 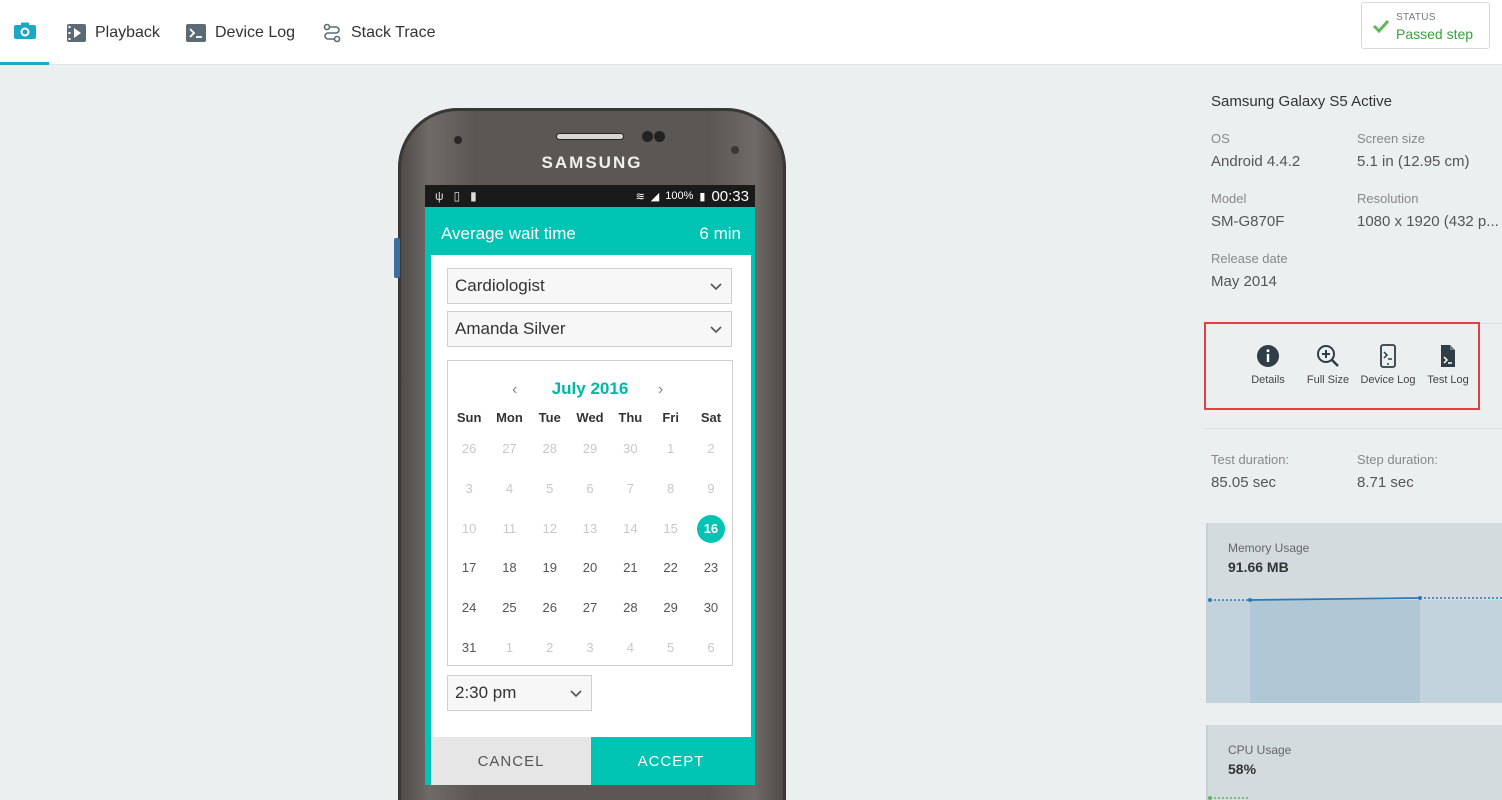 What do you see at coordinates (1354, 762) in the screenshot?
I see `cpu-usage-card: CPU Usage 58%` at bounding box center [1354, 762].